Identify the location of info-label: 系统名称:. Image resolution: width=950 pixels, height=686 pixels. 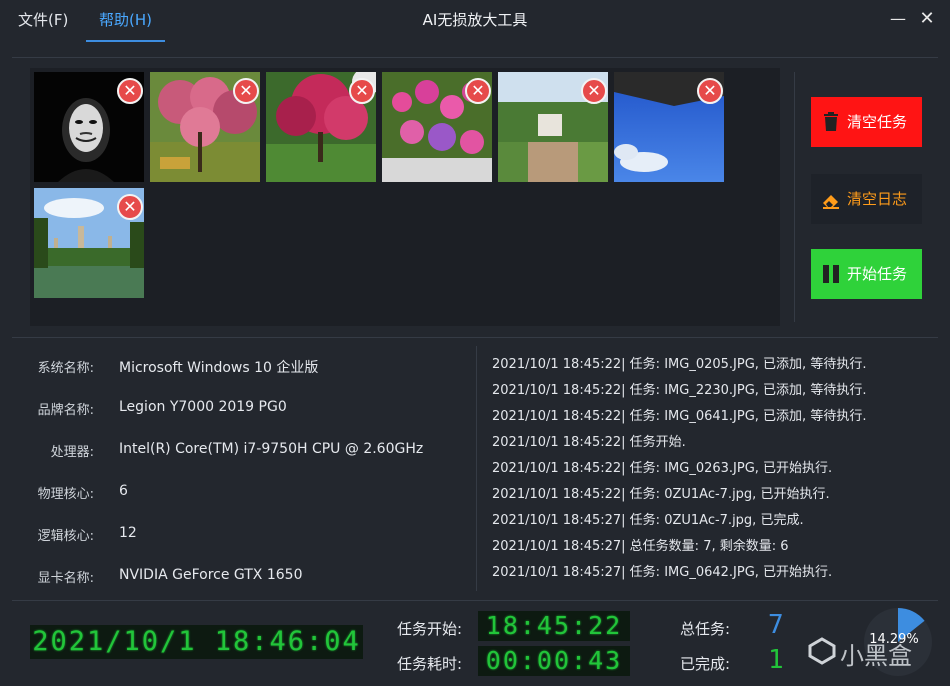
(65, 368).